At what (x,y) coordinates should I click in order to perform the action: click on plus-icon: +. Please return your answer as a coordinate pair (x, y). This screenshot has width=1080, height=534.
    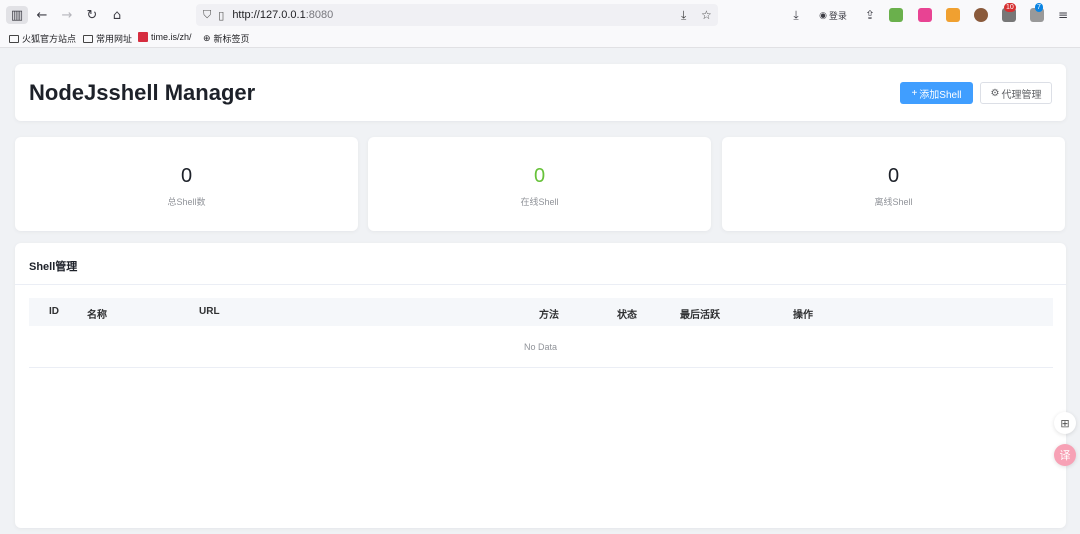
    Looking at the image, I should click on (914, 93).